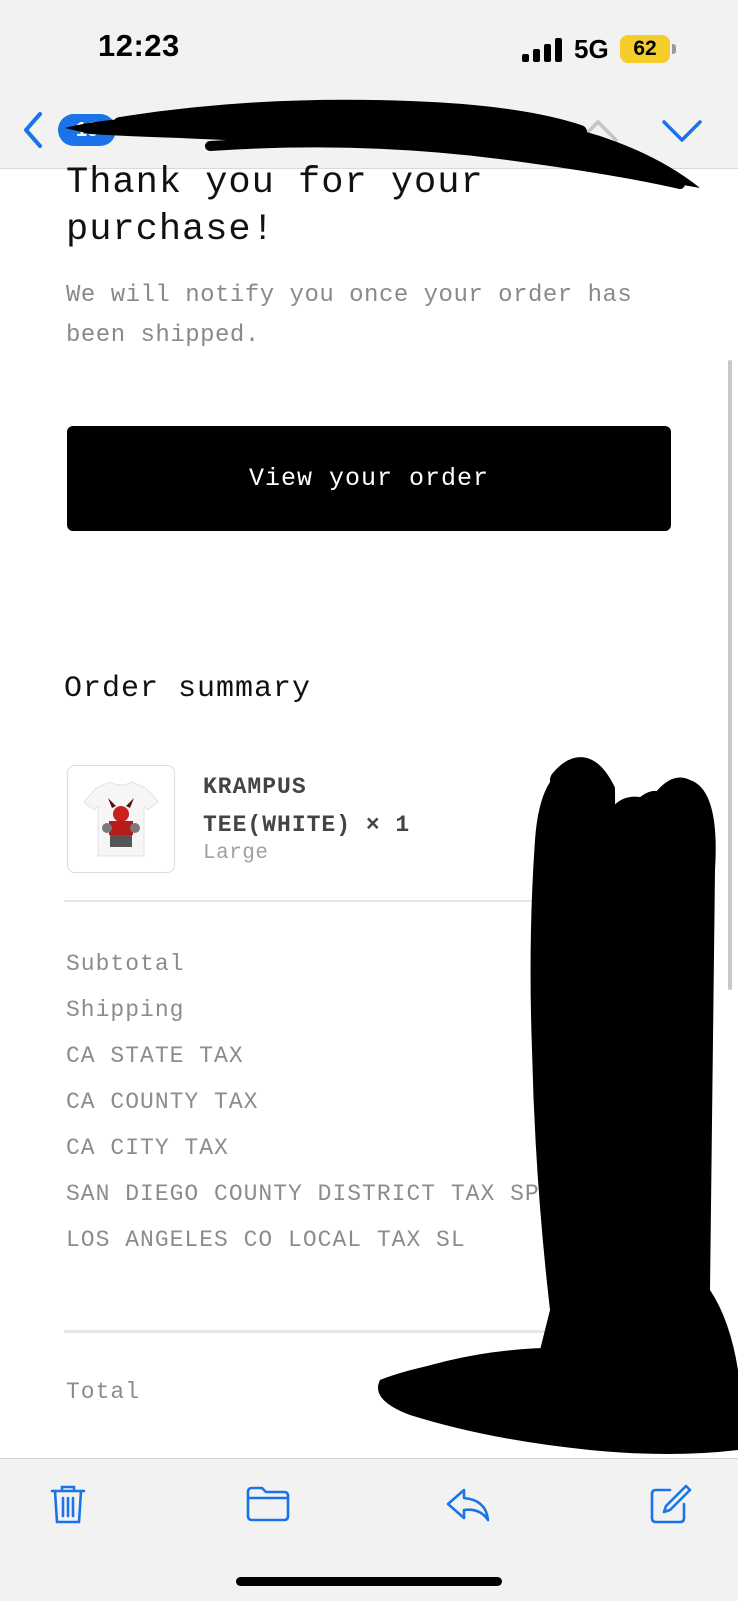 The image size is (738, 1601). I want to click on product-thumbnail, so click(121, 819).